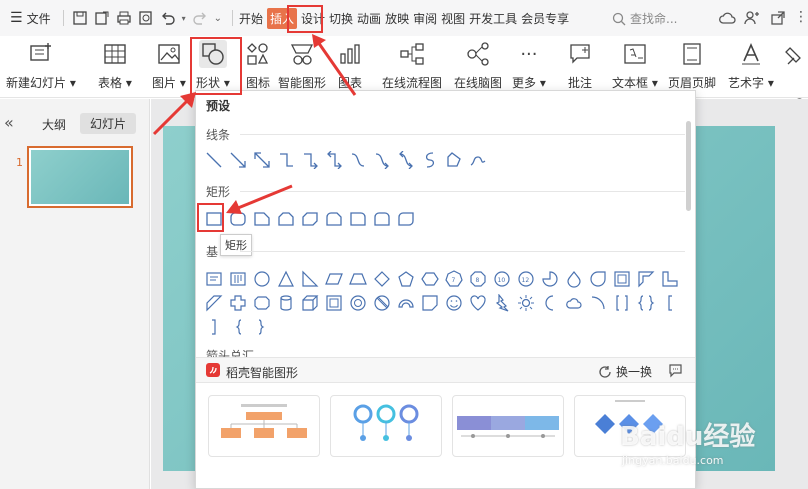 This screenshot has height=489, width=808. What do you see at coordinates (262, 160) in the screenshot?
I see `shape-double-arrow-line` at bounding box center [262, 160].